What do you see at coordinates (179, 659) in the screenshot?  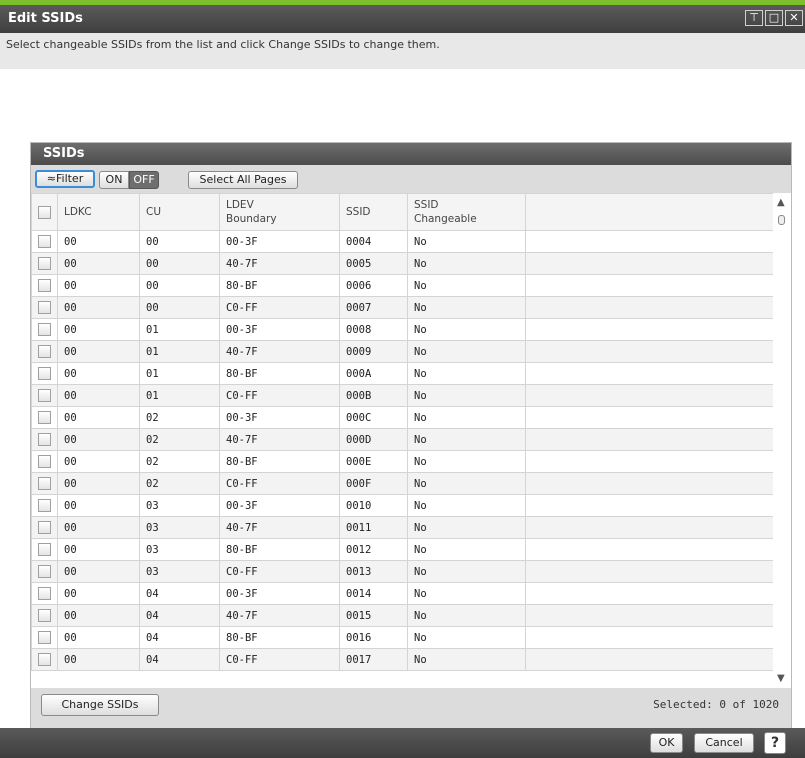 I see `cell-cu: 04` at bounding box center [179, 659].